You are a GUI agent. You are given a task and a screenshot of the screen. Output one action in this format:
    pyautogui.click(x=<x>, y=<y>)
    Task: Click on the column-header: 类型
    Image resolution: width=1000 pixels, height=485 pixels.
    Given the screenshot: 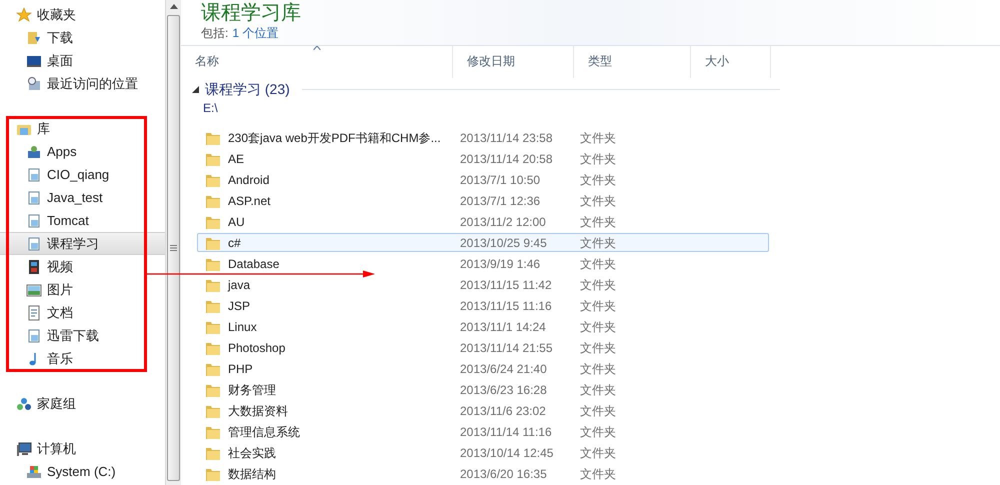 What is the action you would take?
    pyautogui.click(x=632, y=62)
    